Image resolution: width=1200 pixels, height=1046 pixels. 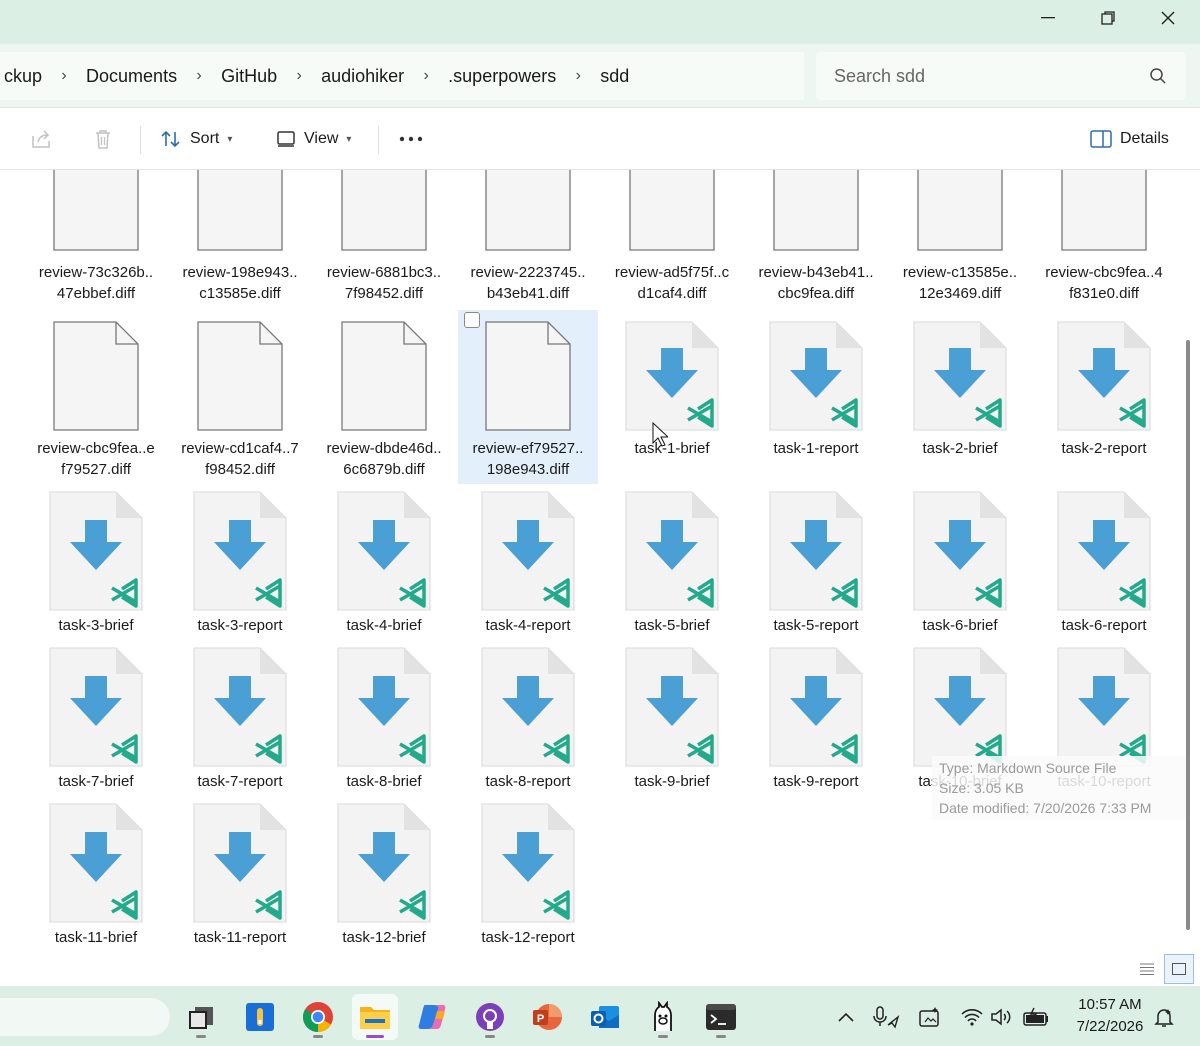 I want to click on vertical-scrollbar, so click(x=1188, y=635).